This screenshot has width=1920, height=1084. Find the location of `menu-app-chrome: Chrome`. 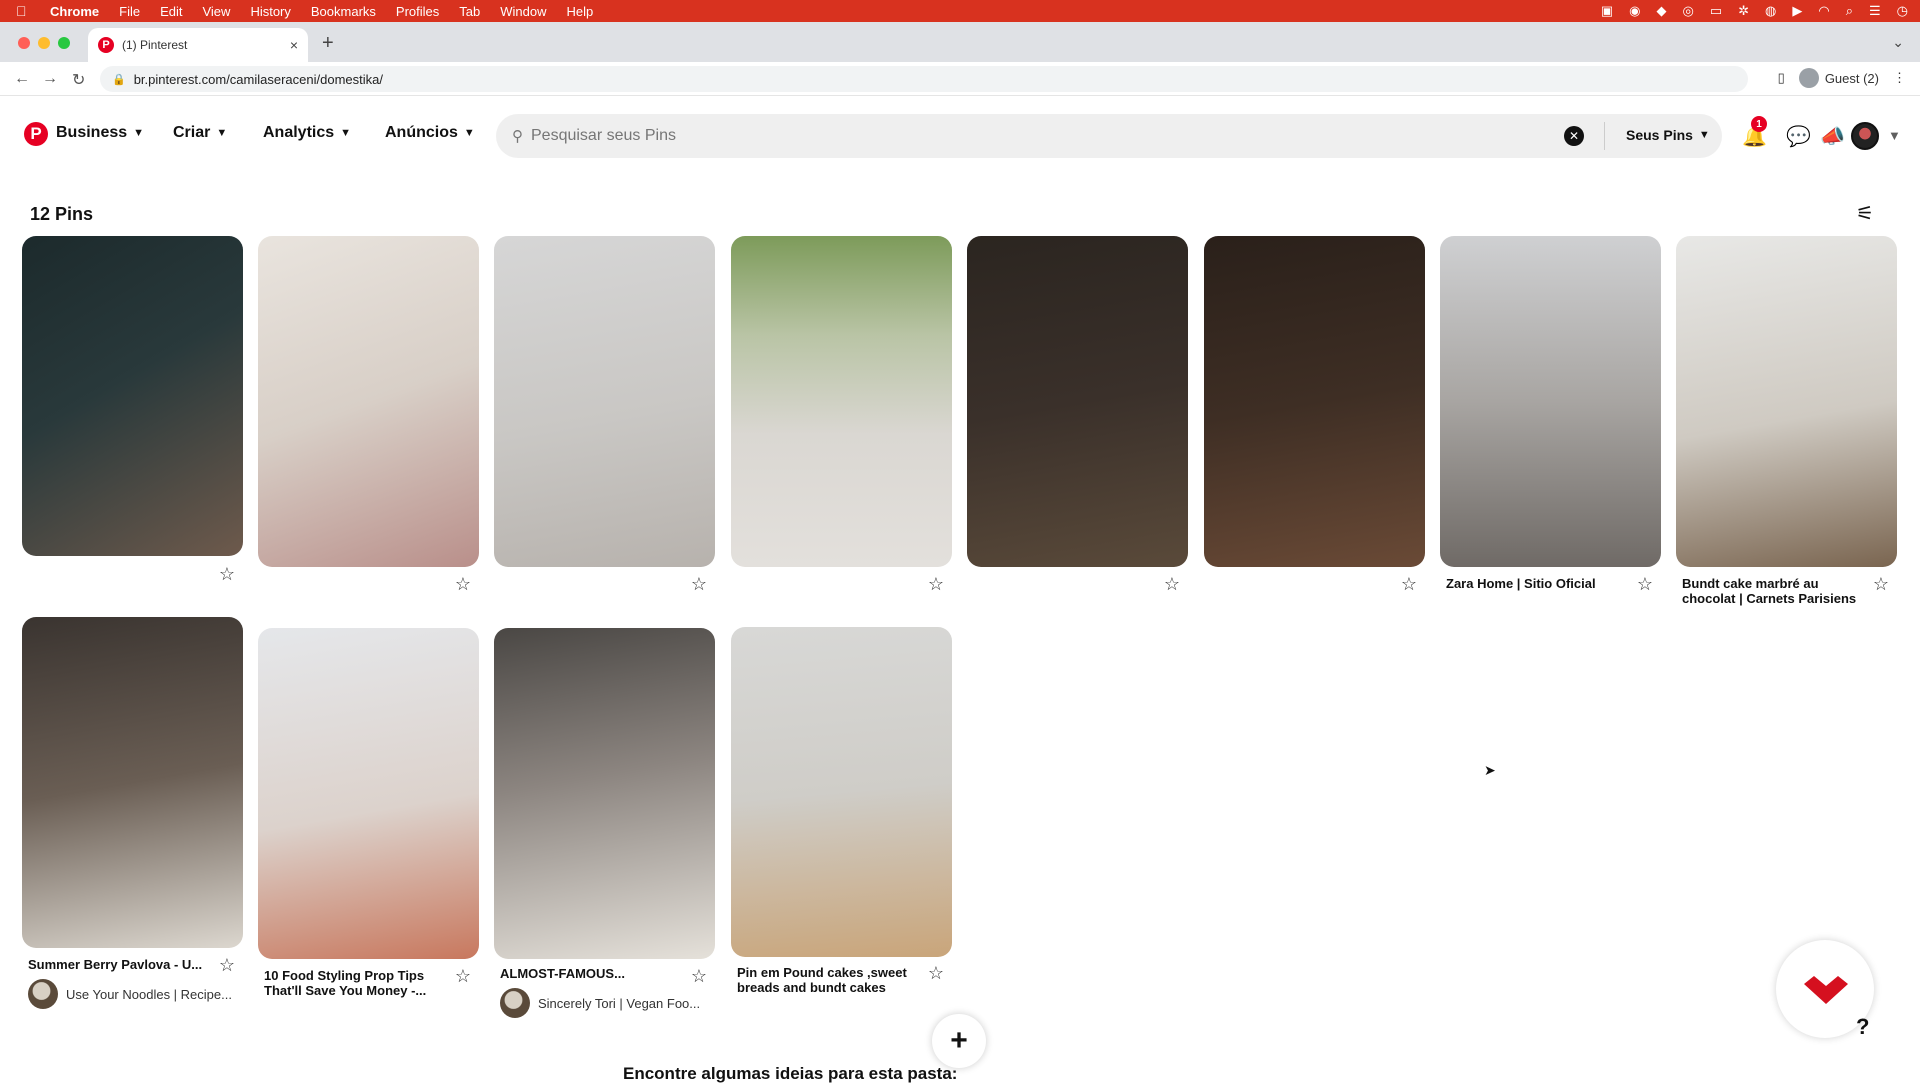

menu-app-chrome: Chrome is located at coordinates (74, 11).